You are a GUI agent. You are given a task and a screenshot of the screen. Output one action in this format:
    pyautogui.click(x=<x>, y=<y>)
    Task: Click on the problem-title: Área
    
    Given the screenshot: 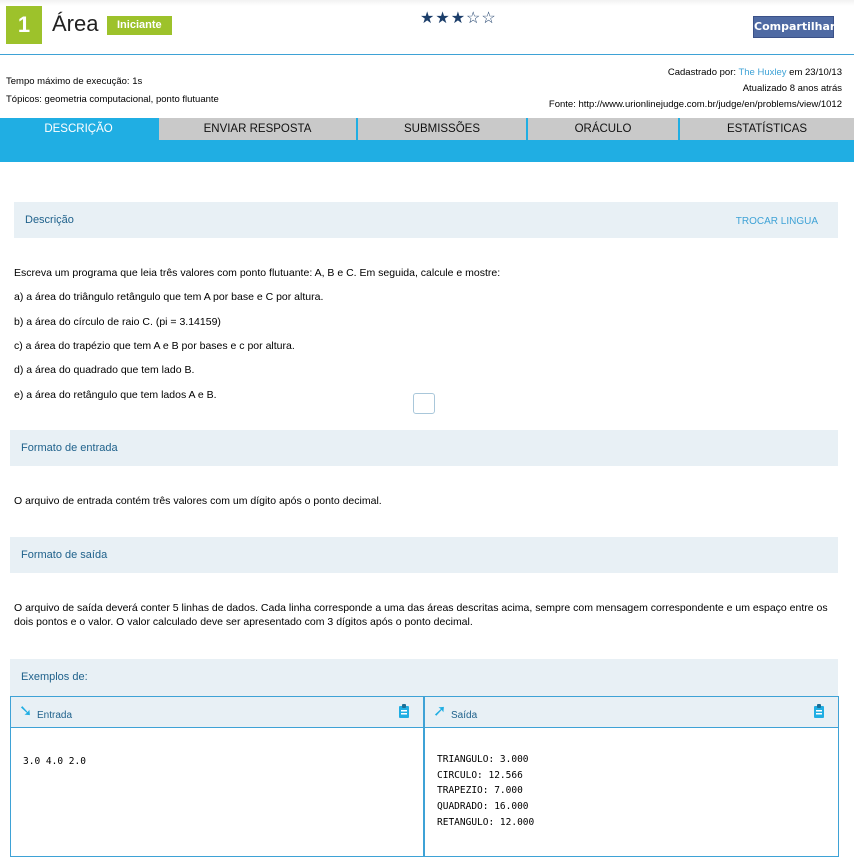 What is the action you would take?
    pyautogui.click(x=75, y=23)
    